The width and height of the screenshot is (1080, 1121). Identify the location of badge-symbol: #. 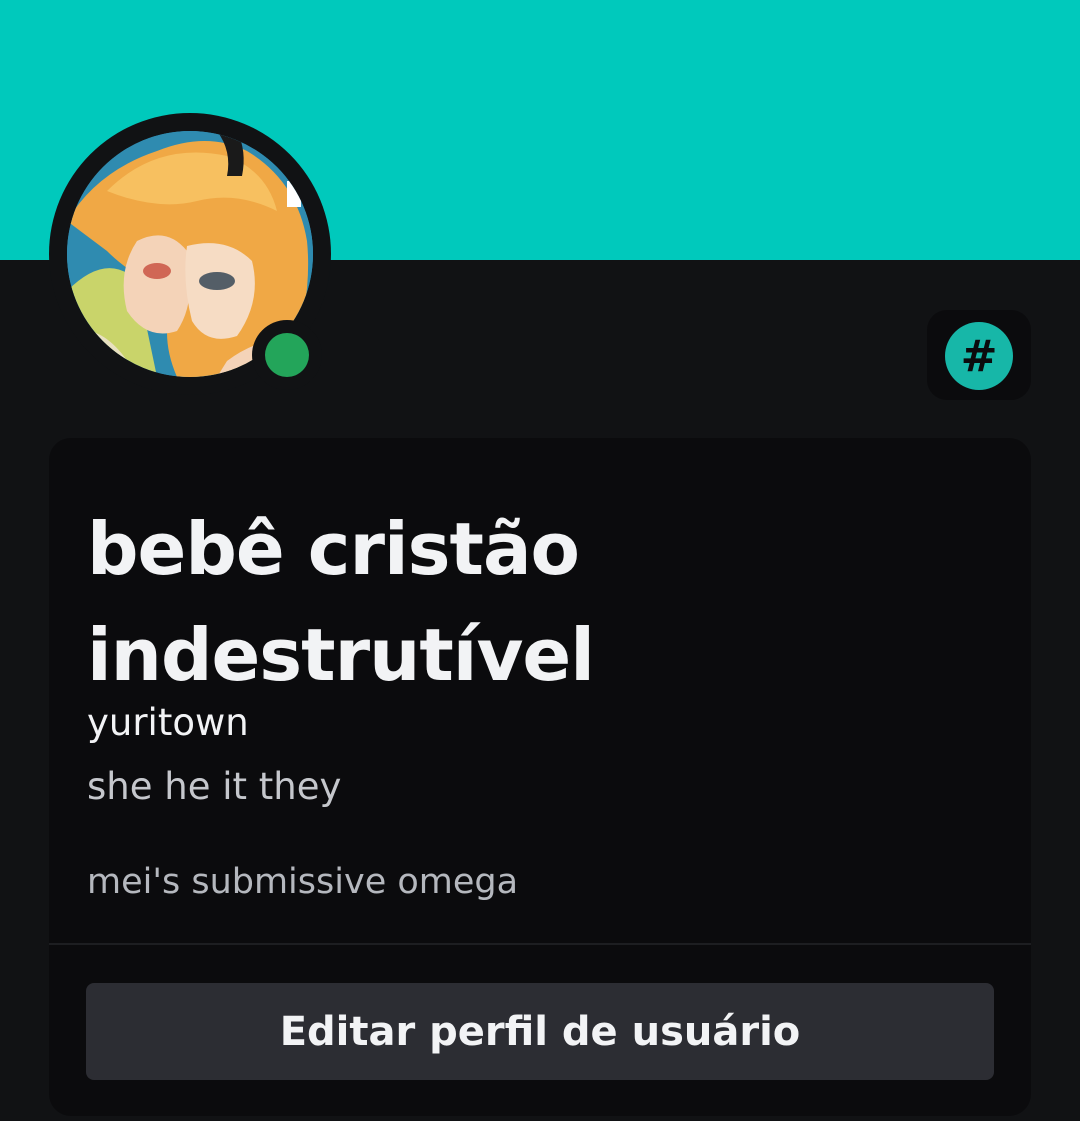
(979, 356).